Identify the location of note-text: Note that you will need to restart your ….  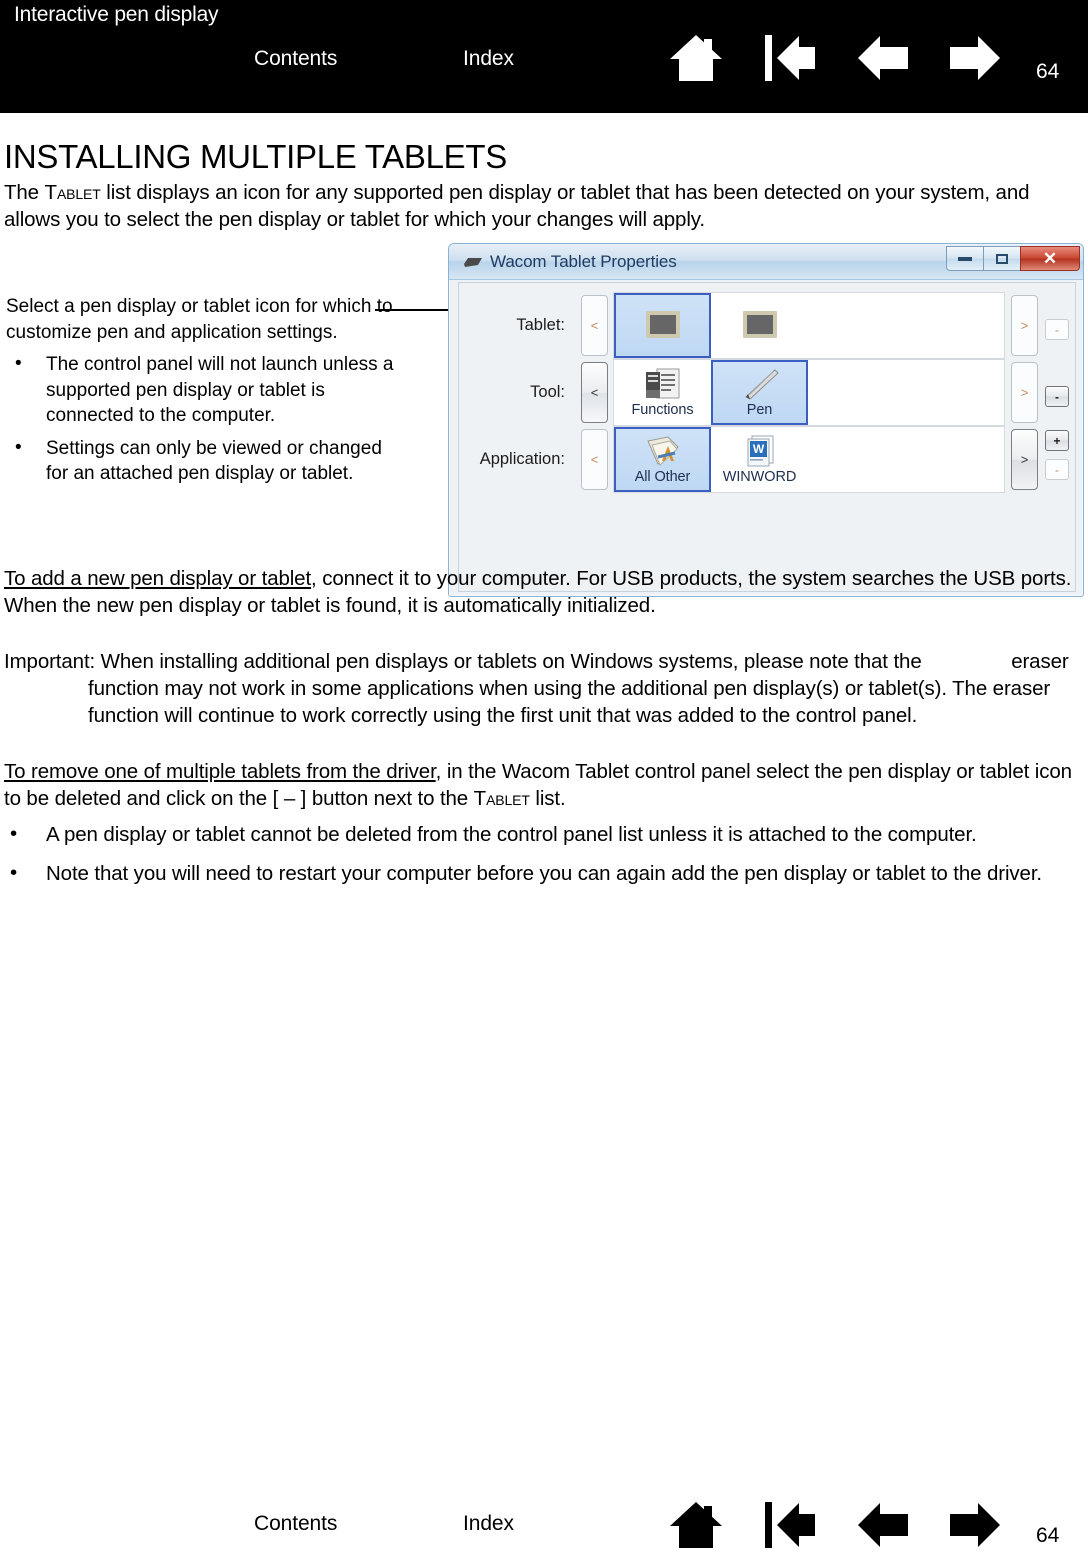
(544, 873).